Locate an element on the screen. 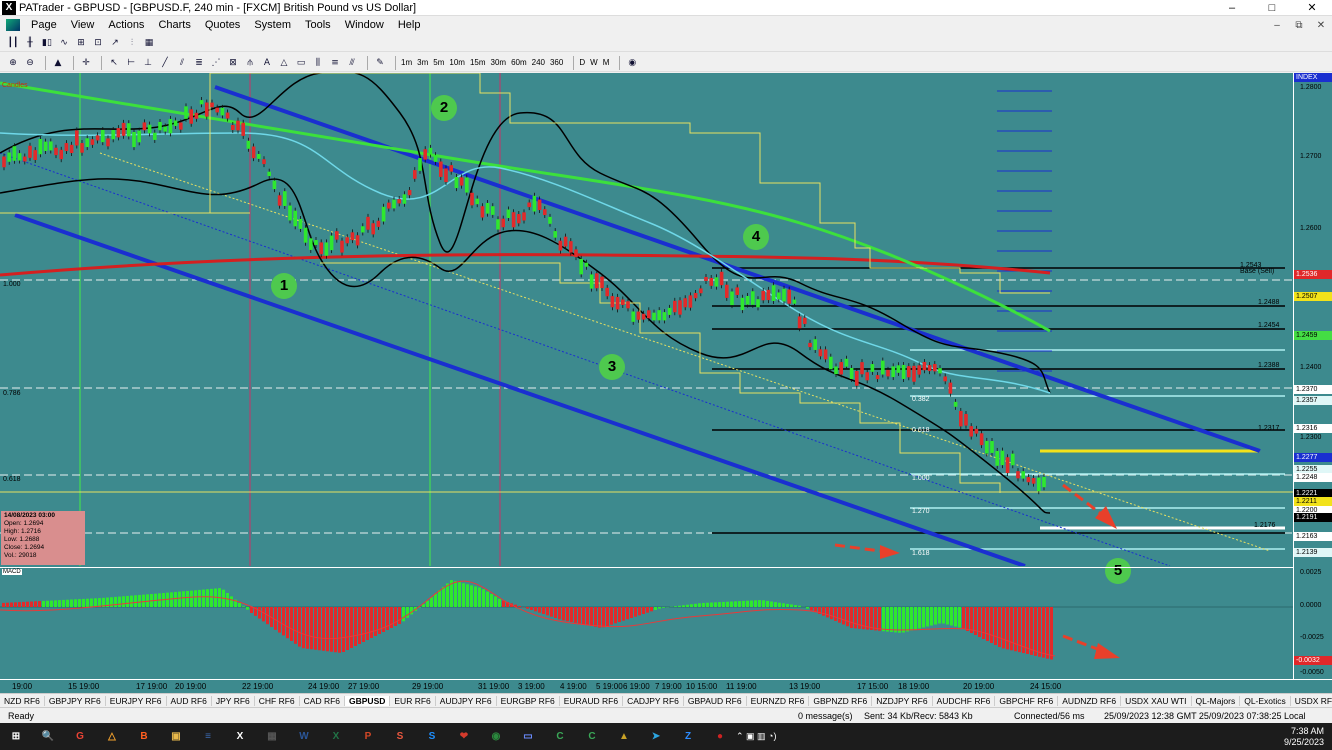 This screenshot has width=1332, height=750. channel-icon: ⫽ is located at coordinates (182, 63).